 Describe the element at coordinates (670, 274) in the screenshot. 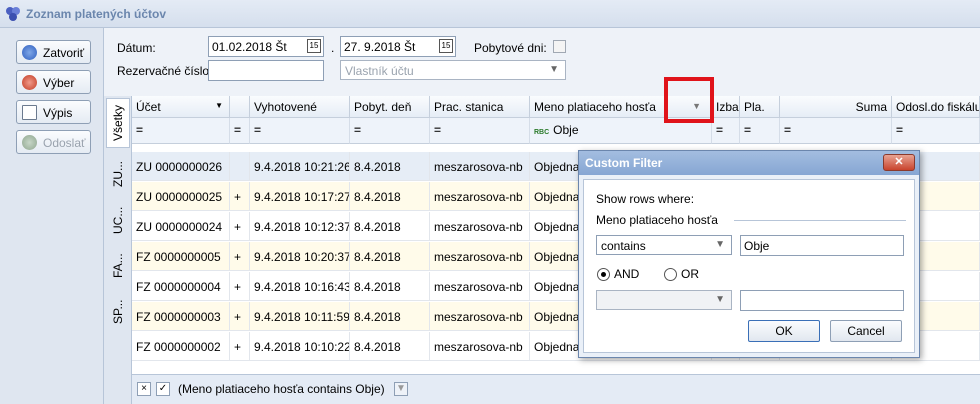

I see `or-radio` at that location.